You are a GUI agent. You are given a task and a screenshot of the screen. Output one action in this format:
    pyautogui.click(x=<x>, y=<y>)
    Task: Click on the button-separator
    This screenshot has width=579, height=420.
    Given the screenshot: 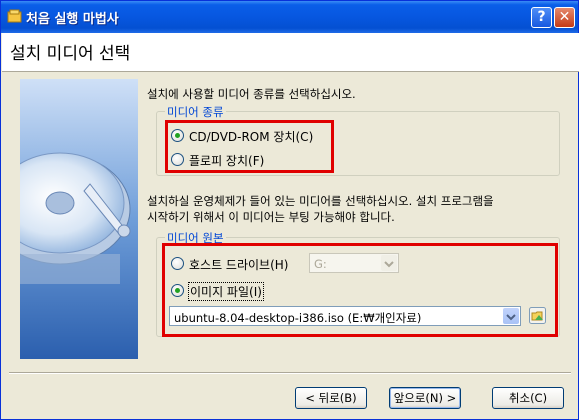 What is the action you would take?
    pyautogui.click(x=290, y=373)
    